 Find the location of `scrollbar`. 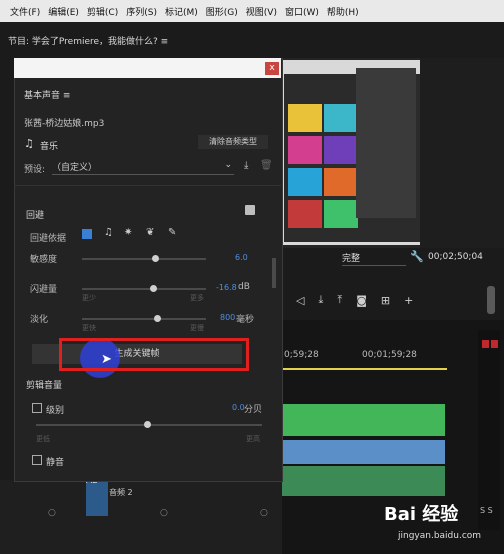

scrollbar is located at coordinates (491, 300).